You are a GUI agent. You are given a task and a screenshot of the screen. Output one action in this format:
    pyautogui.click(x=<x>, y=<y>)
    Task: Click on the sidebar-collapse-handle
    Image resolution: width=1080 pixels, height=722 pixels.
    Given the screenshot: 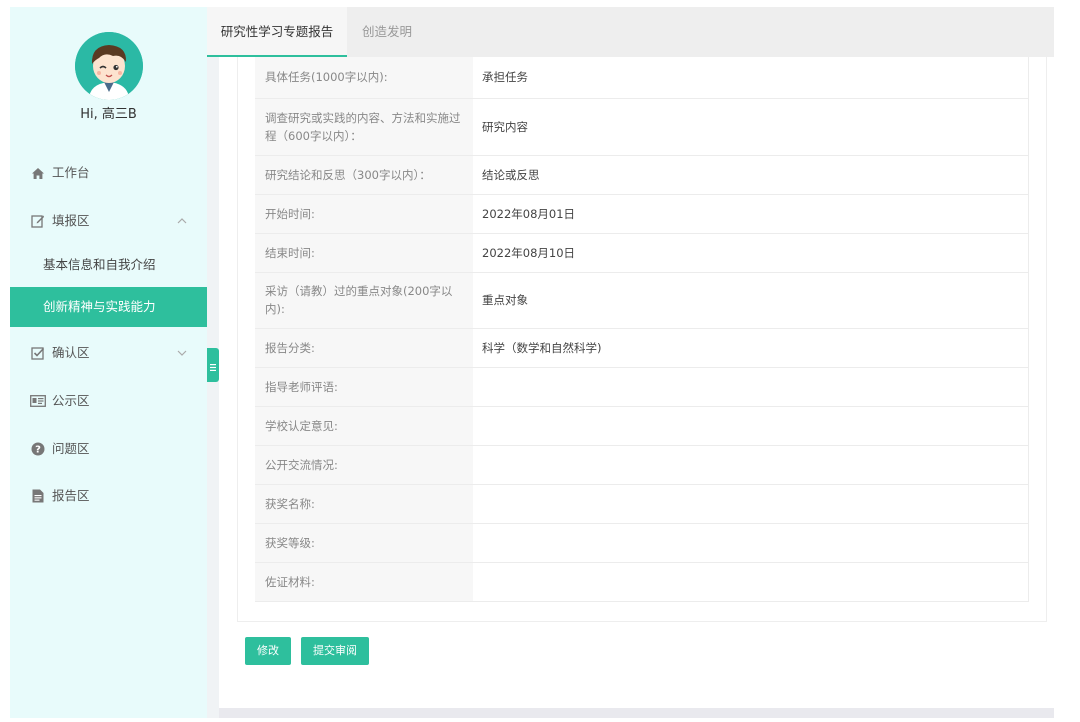 What is the action you would take?
    pyautogui.click(x=213, y=365)
    